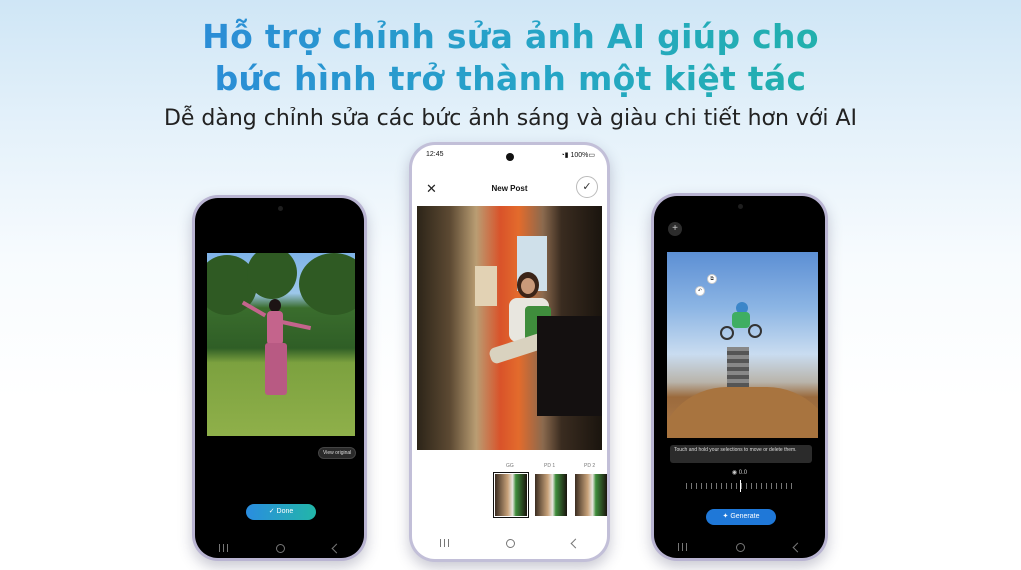 The width and height of the screenshot is (1021, 570). I want to click on thumb-label-1: GG, so click(510, 466).